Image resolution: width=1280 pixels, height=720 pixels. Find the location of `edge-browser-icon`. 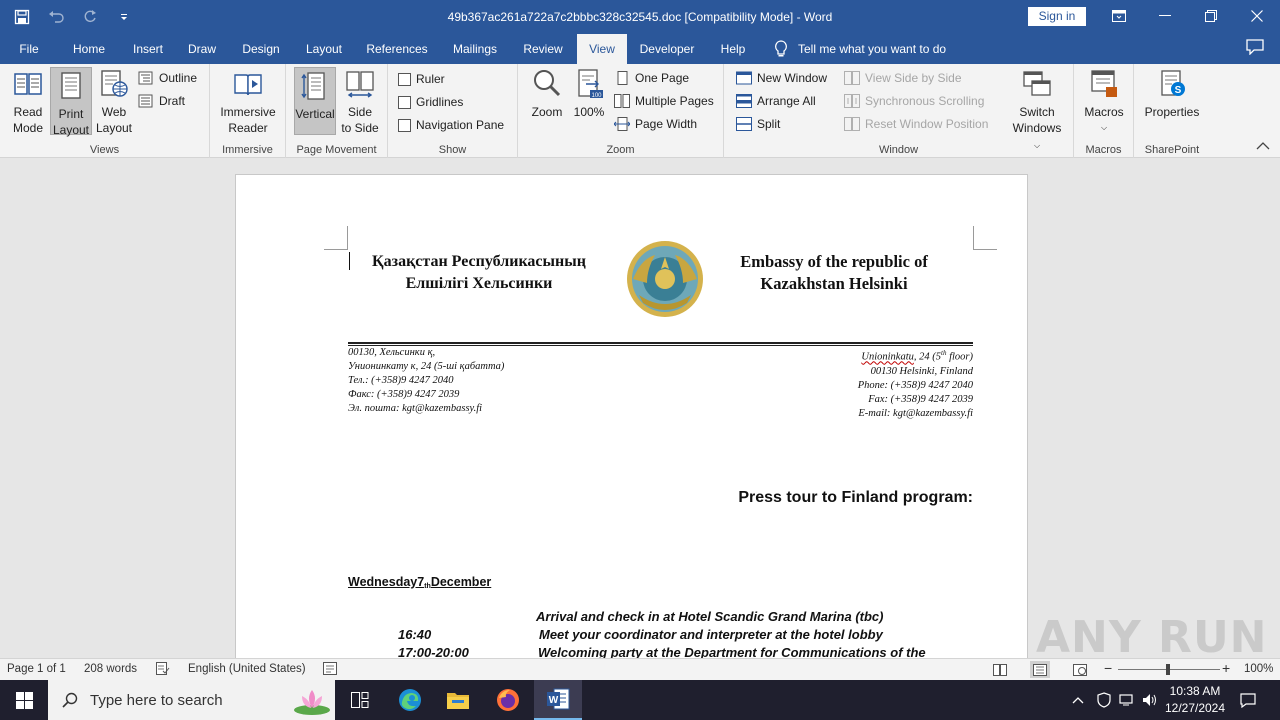

edge-browser-icon is located at coordinates (410, 700).